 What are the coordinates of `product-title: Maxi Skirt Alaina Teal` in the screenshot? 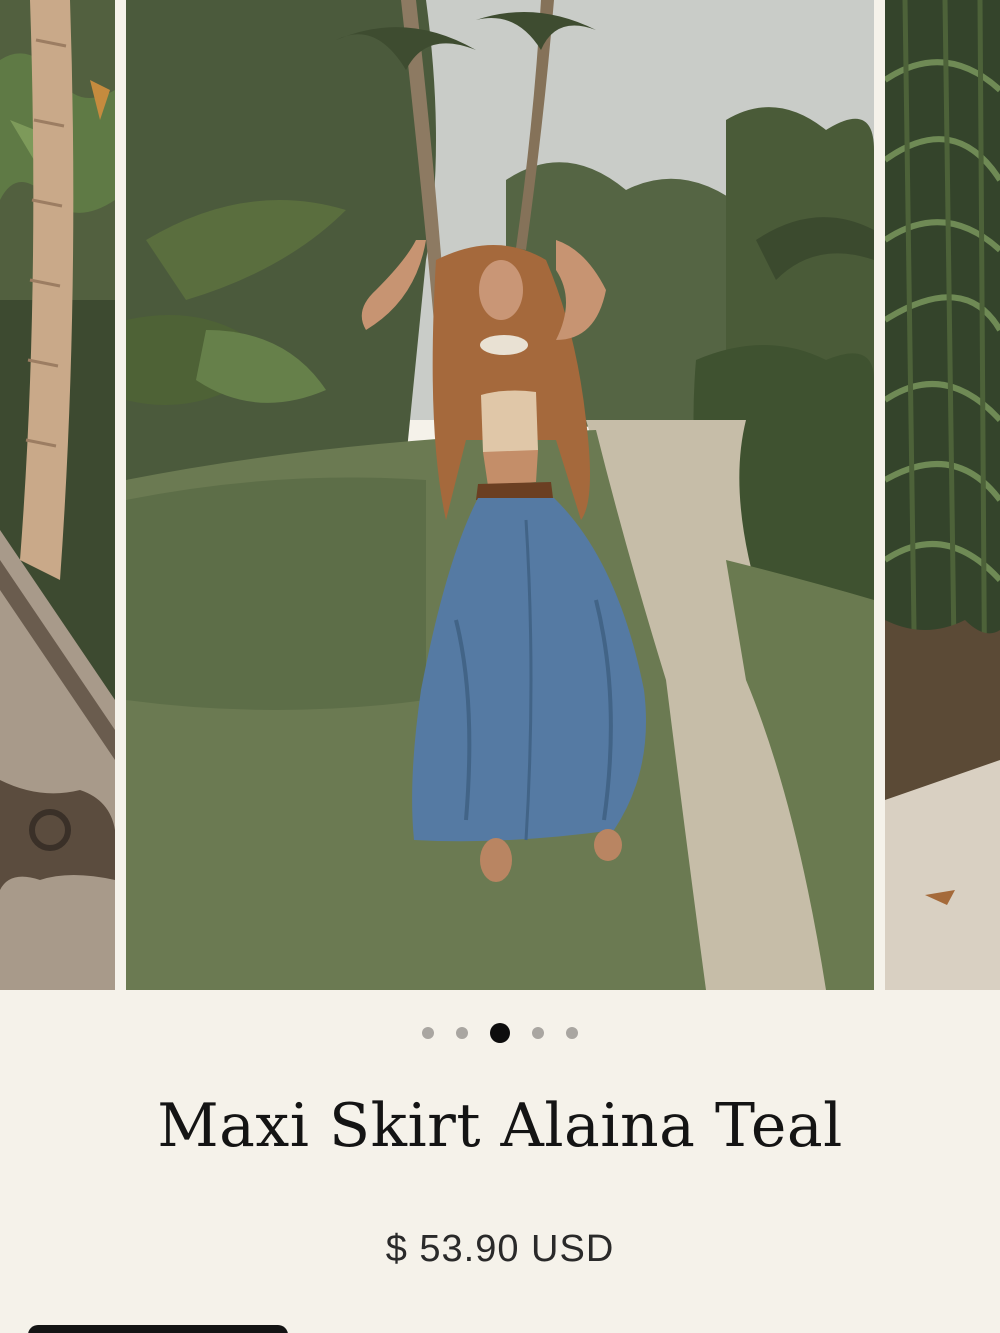 It's located at (500, 1126).